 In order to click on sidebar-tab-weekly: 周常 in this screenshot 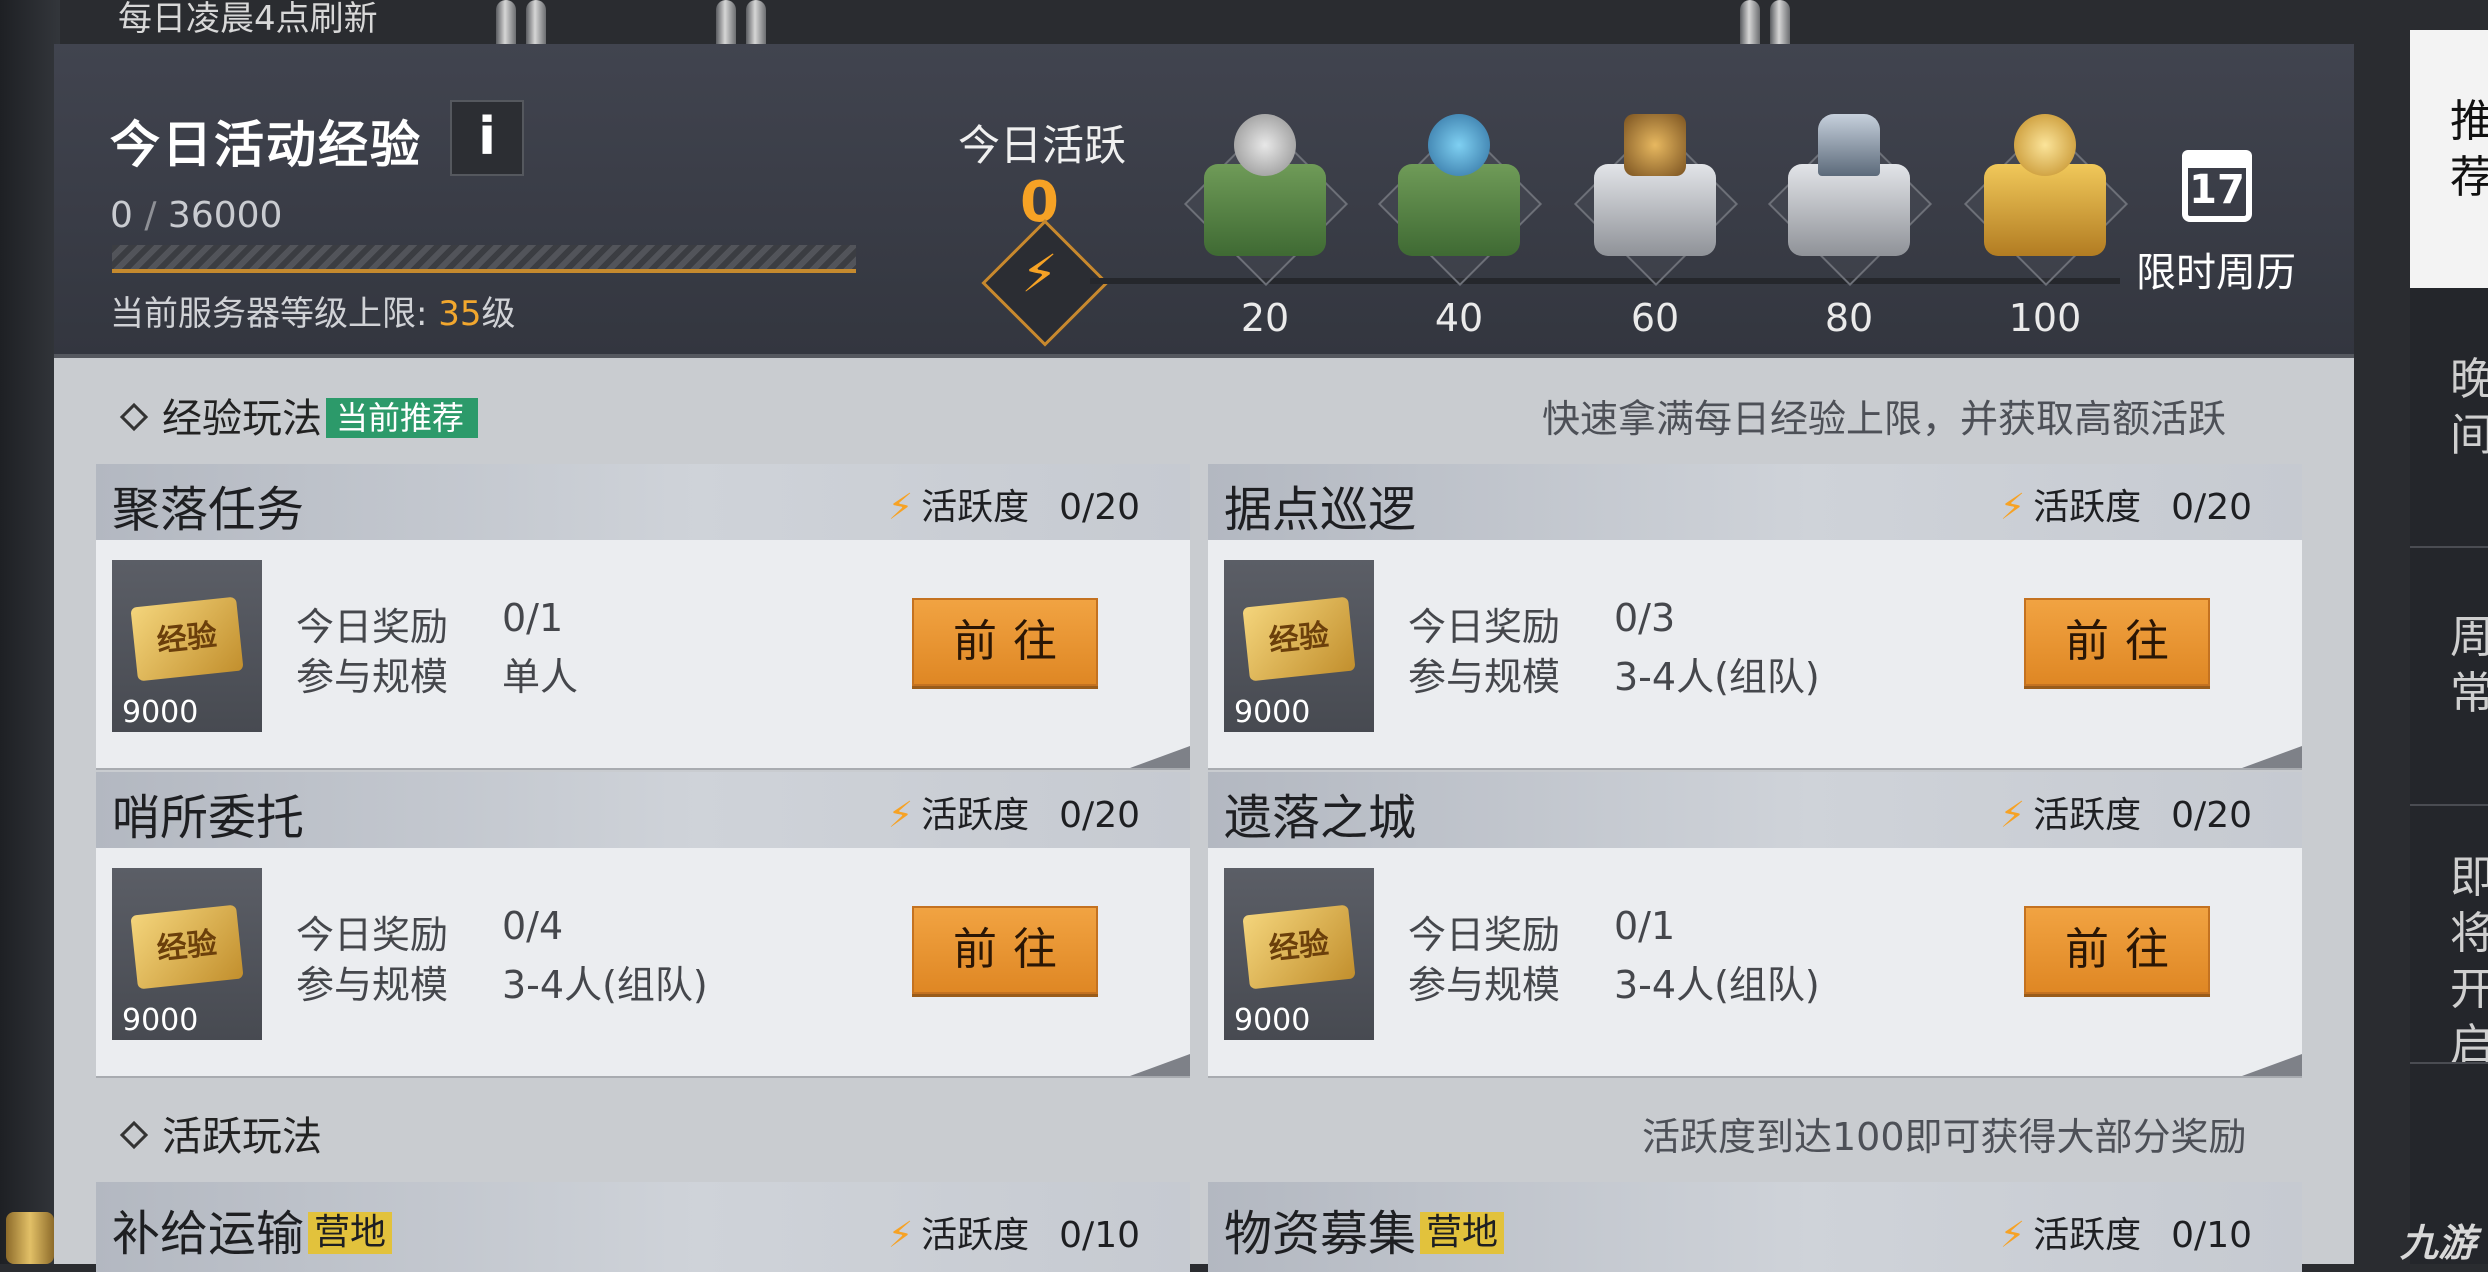, I will do `click(2469, 666)`.